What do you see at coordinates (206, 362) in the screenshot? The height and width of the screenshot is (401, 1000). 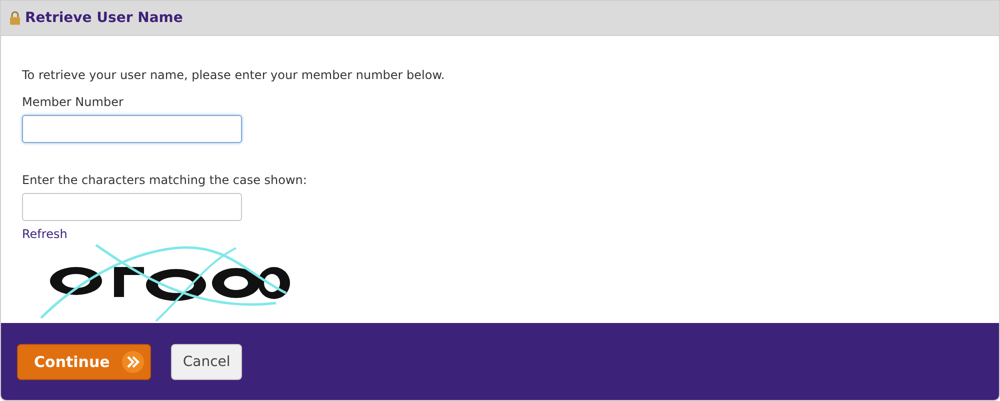 I see `cancel-button: Cancel` at bounding box center [206, 362].